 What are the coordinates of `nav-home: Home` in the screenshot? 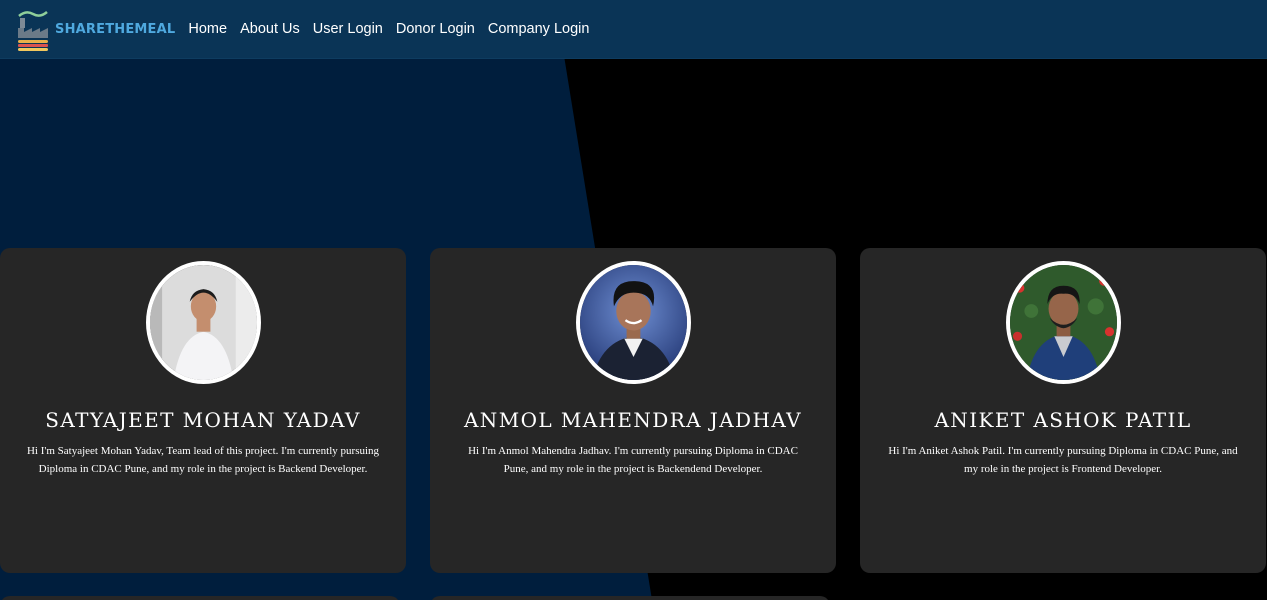 It's located at (207, 29).